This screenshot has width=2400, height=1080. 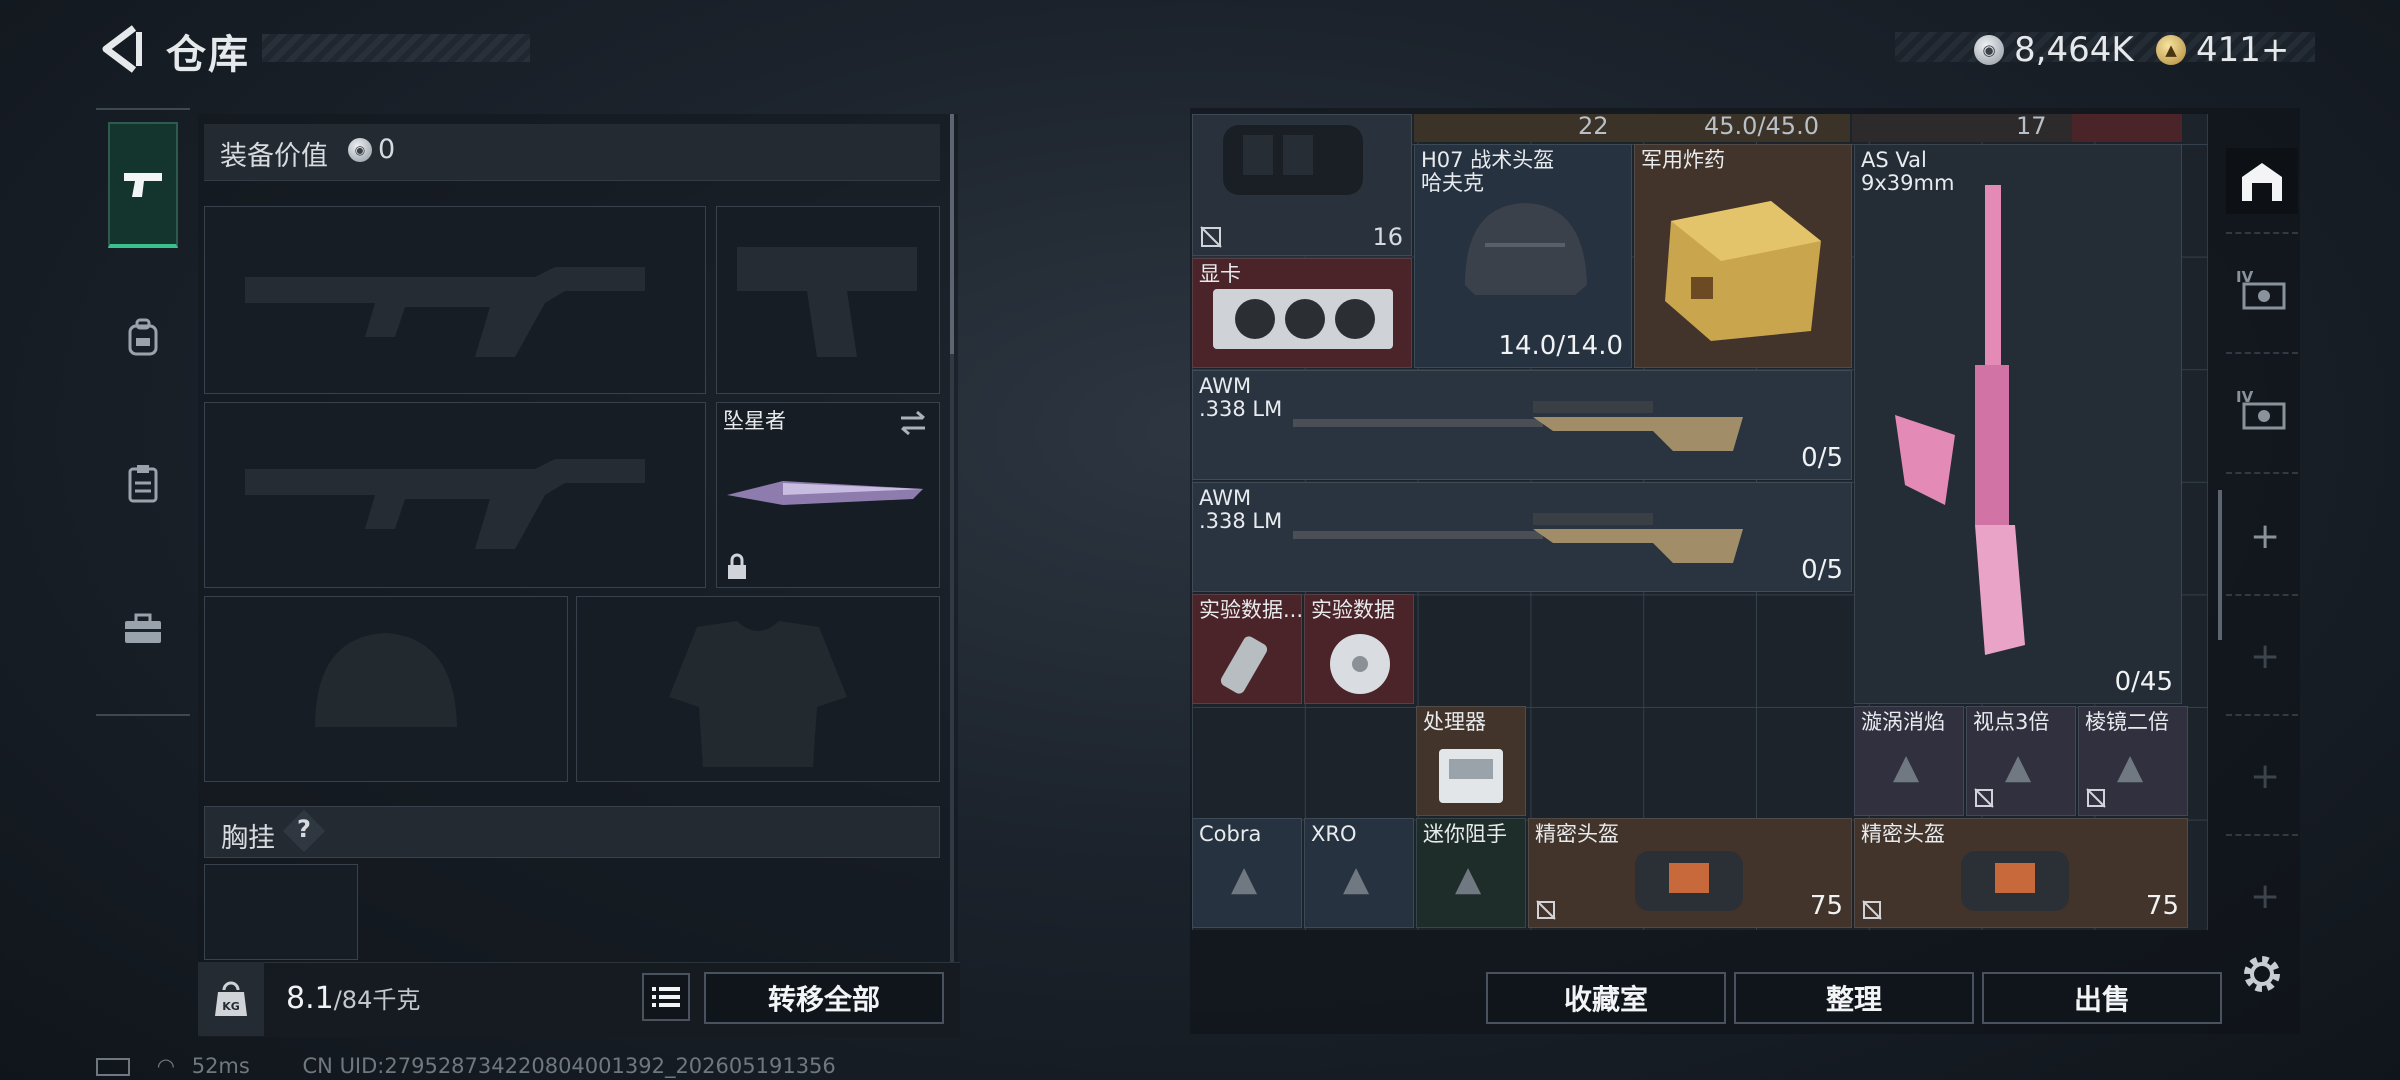 I want to click on lock-icon, so click(x=737, y=566).